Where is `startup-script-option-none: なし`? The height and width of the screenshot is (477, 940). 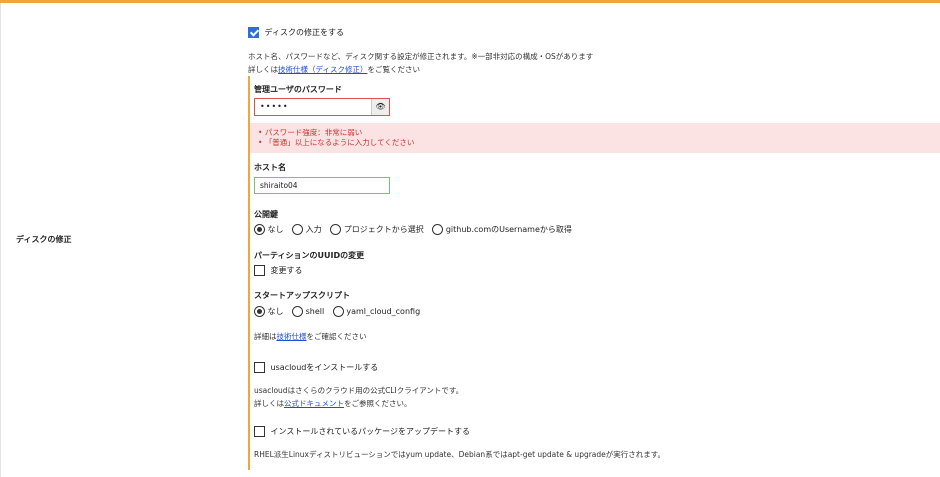
startup-script-option-none: なし is located at coordinates (269, 311).